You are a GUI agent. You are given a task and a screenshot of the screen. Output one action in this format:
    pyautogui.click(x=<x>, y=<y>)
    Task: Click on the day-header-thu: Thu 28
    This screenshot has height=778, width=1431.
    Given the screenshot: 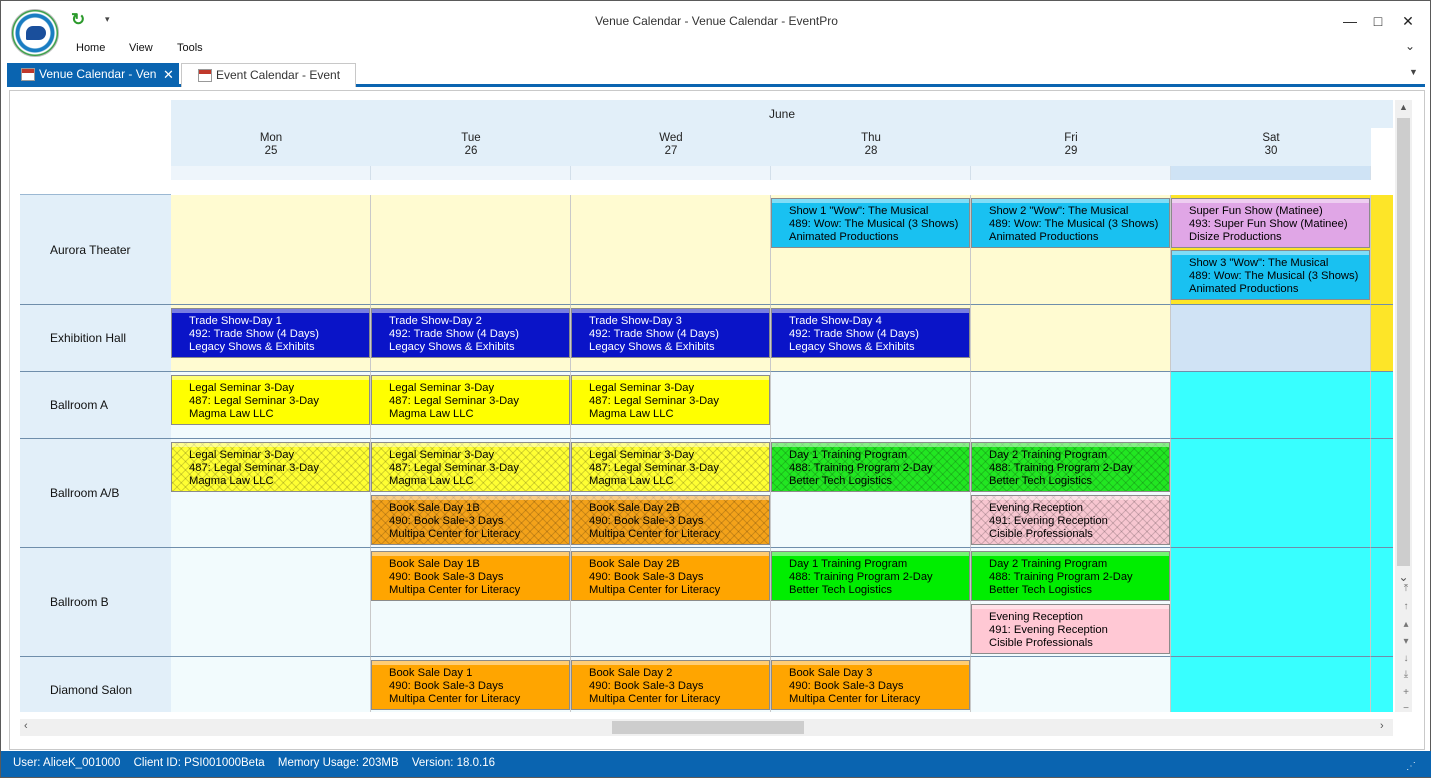 What is the action you would take?
    pyautogui.click(x=871, y=147)
    